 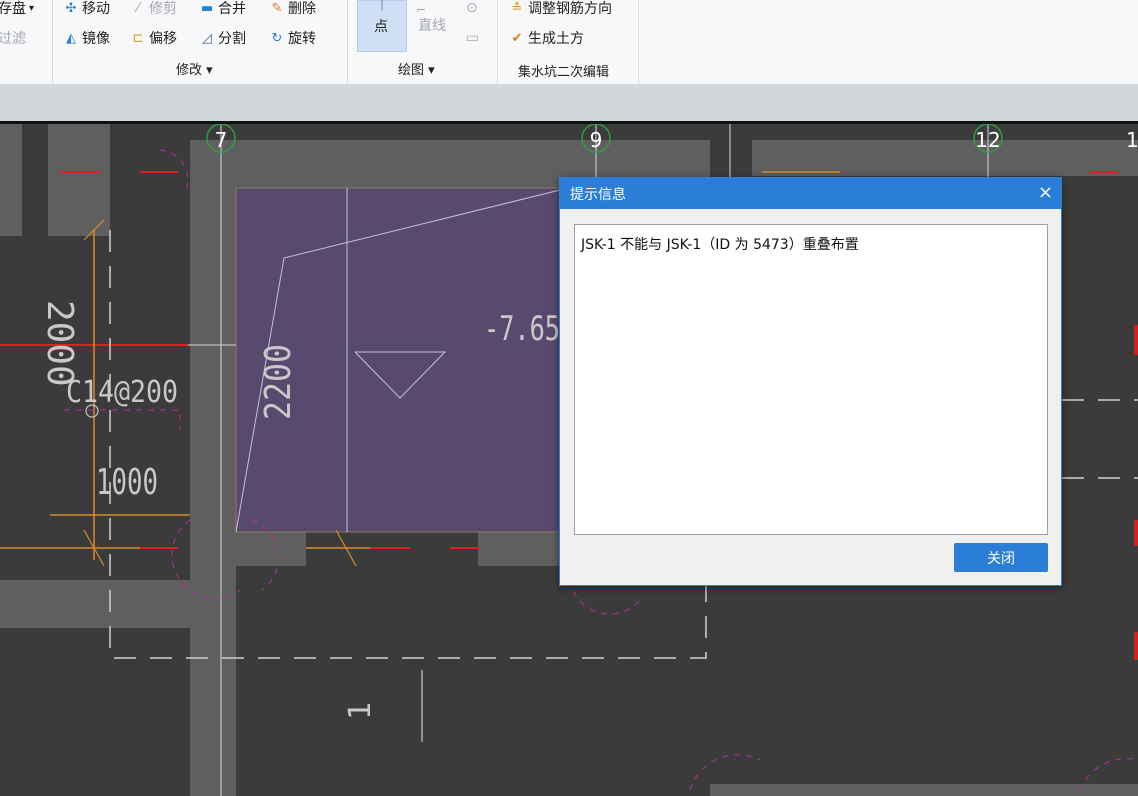 What do you see at coordinates (987, 140) in the screenshot?
I see `axis-label-12: 12` at bounding box center [987, 140].